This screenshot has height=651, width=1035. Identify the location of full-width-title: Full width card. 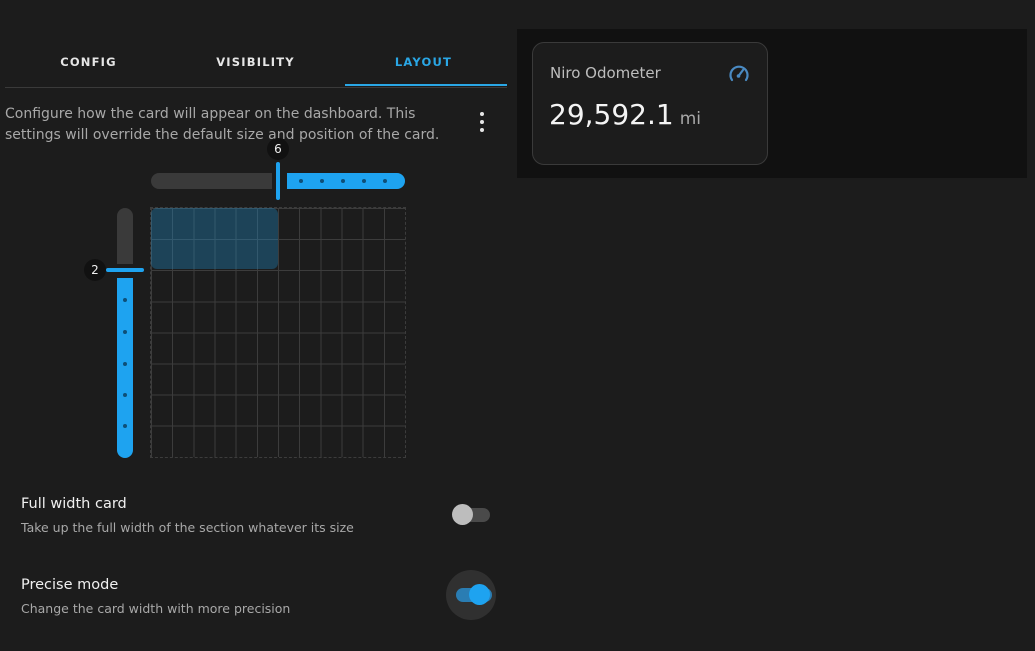
(74, 504).